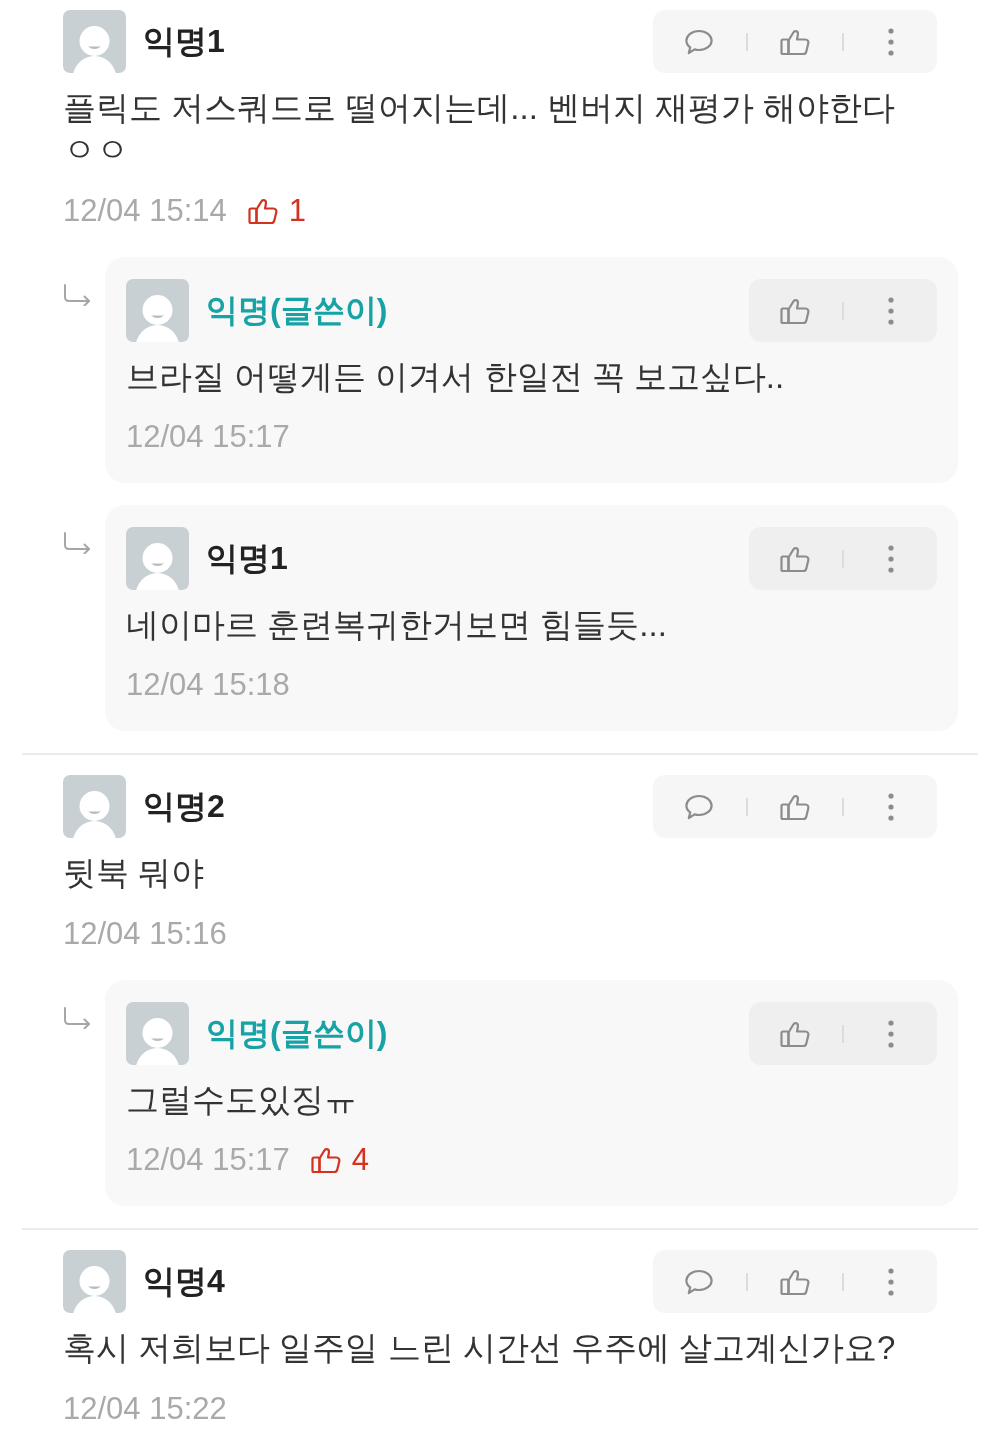  What do you see at coordinates (184, 1281) in the screenshot?
I see `author-name: 익명4` at bounding box center [184, 1281].